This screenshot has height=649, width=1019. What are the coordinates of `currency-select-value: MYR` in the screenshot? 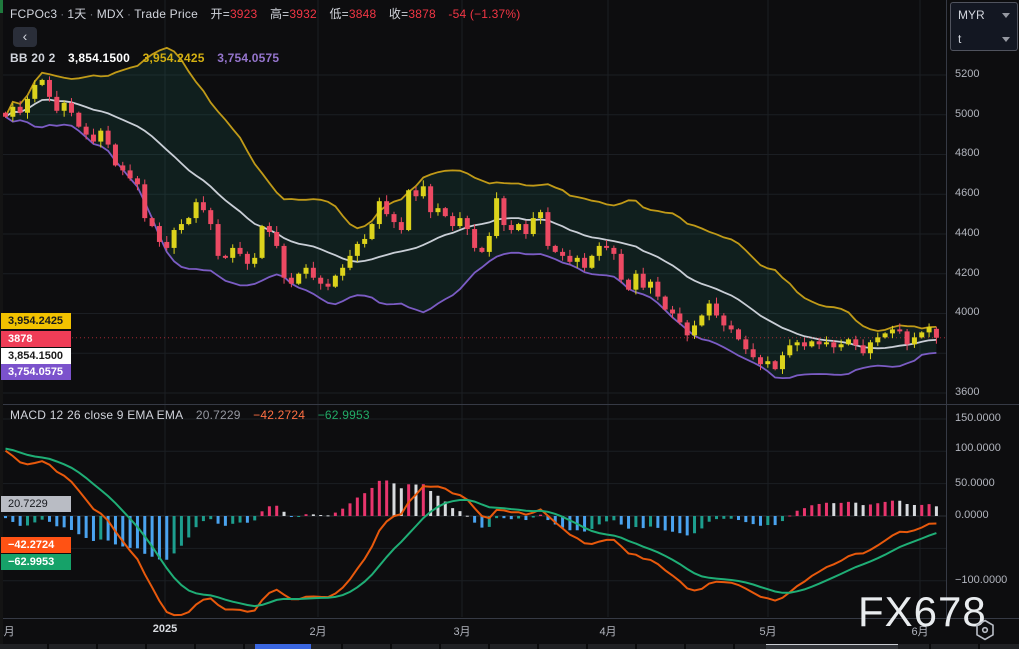 It's located at (971, 15).